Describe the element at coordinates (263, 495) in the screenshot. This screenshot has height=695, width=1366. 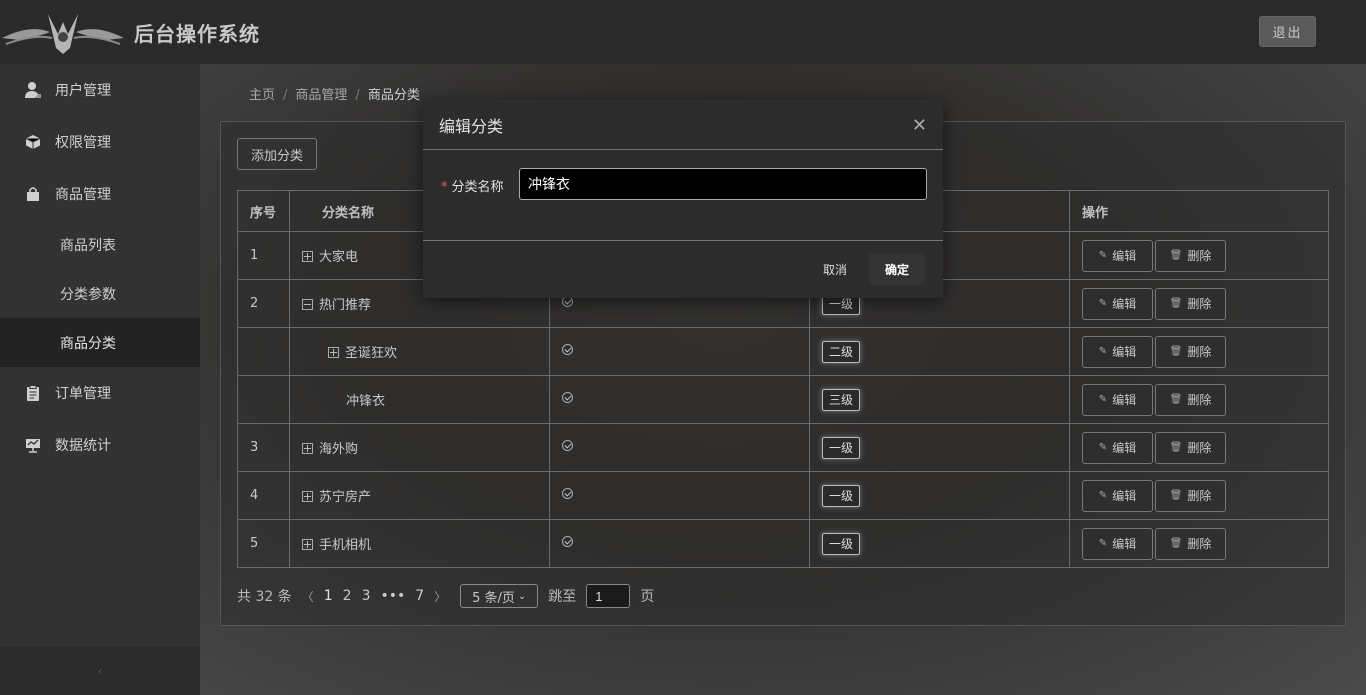
I see `row-index: 4` at that location.